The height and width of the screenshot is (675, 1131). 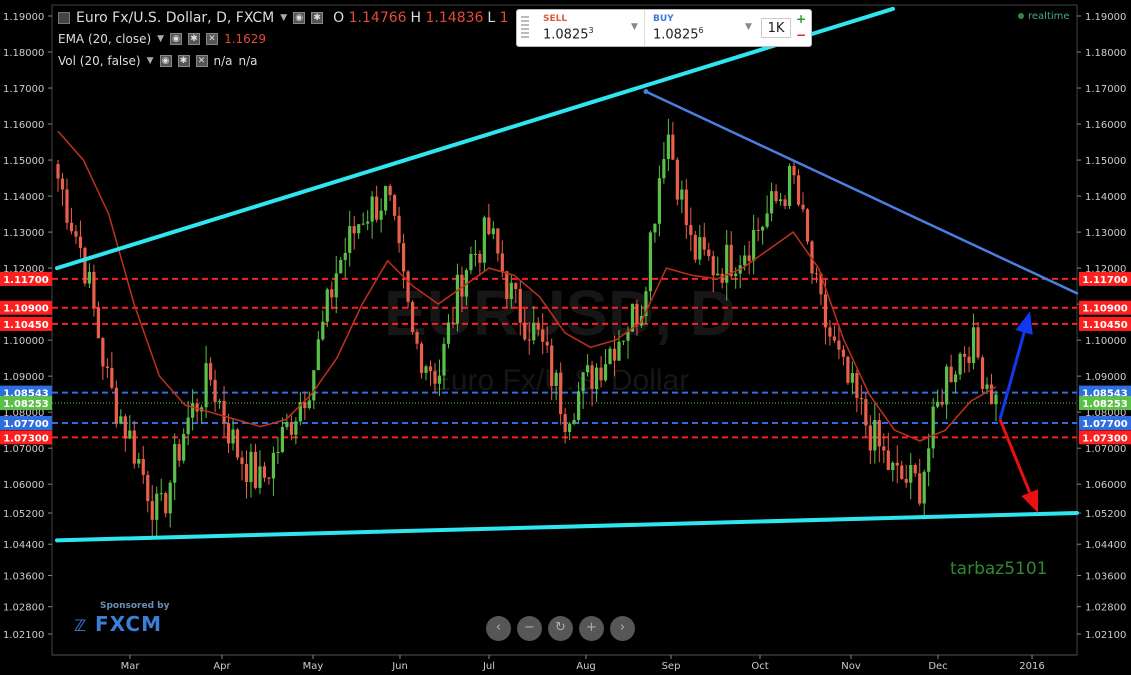 What do you see at coordinates (64, 18) in the screenshot?
I see `collapse-icon` at bounding box center [64, 18].